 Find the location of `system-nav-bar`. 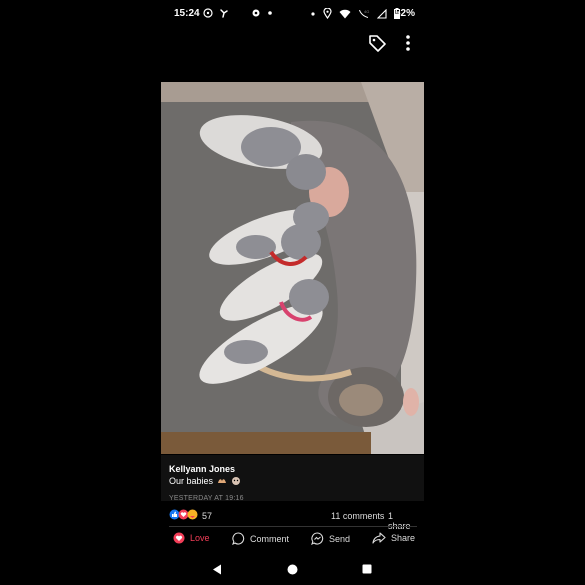

system-nav-bar is located at coordinates (292, 570).